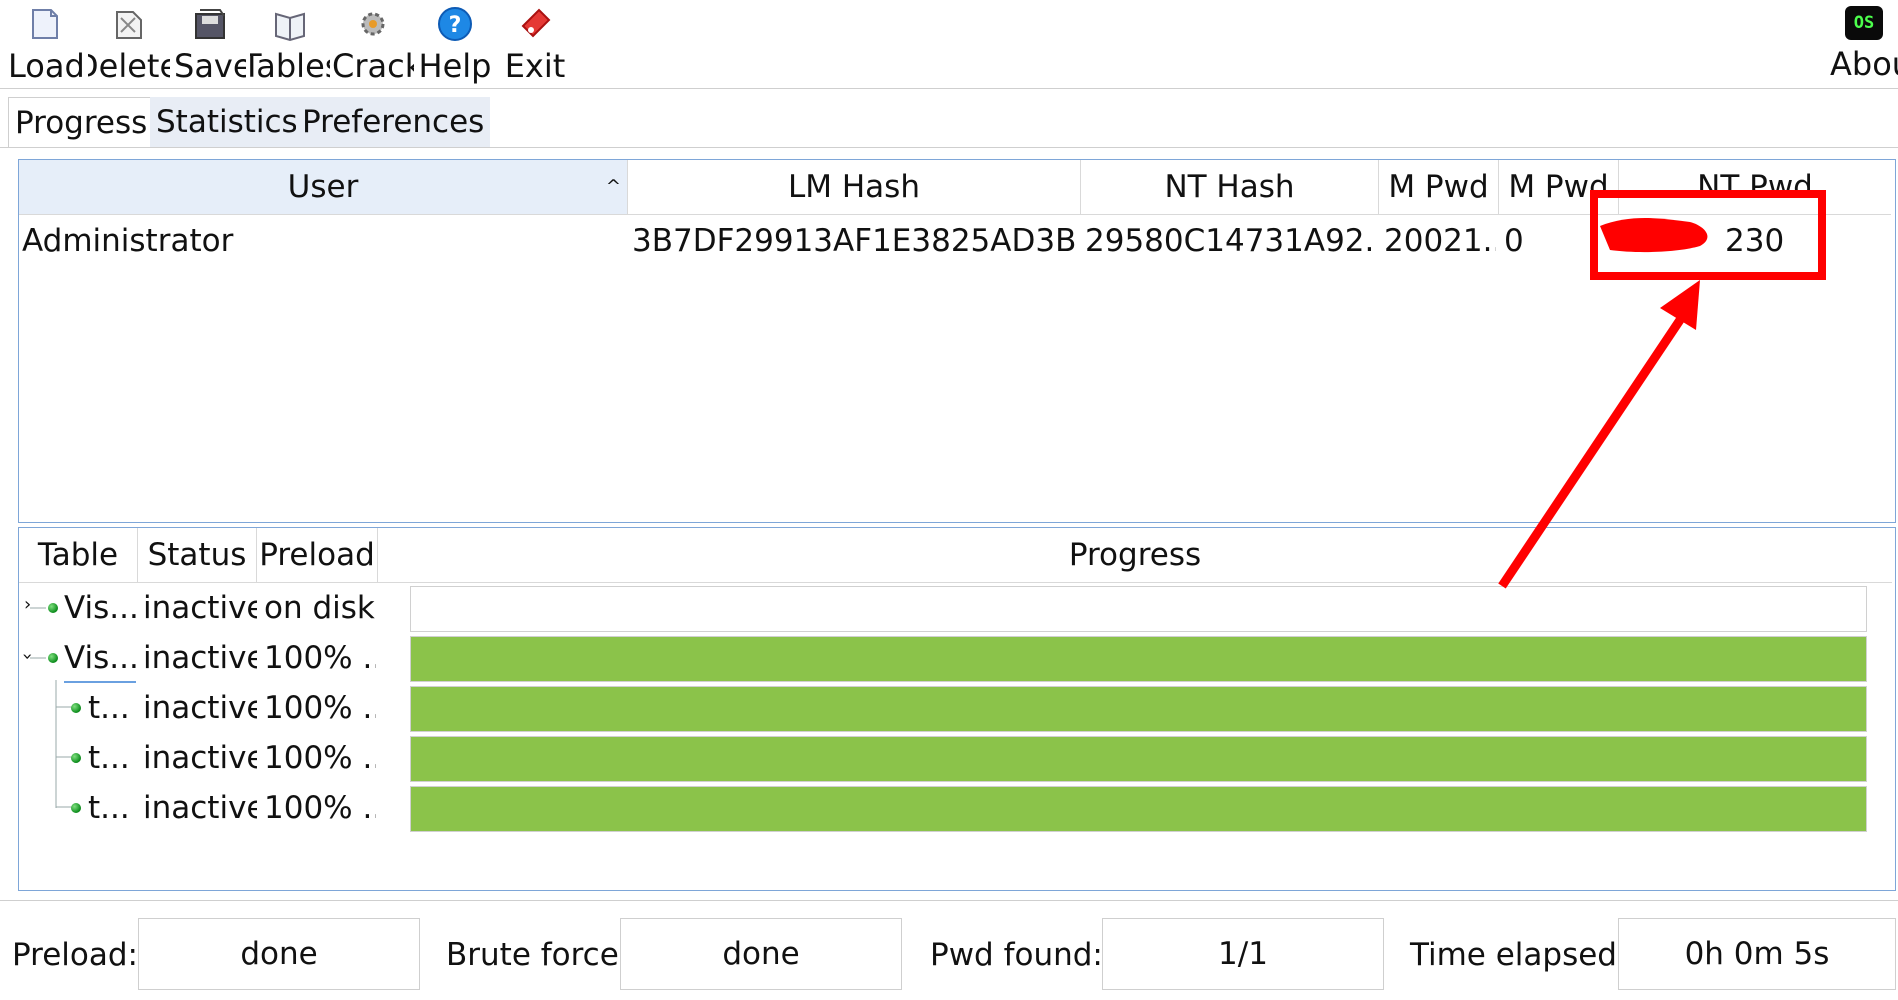 This screenshot has width=1898, height=1000. I want to click on annotation-scribble, so click(1654, 235).